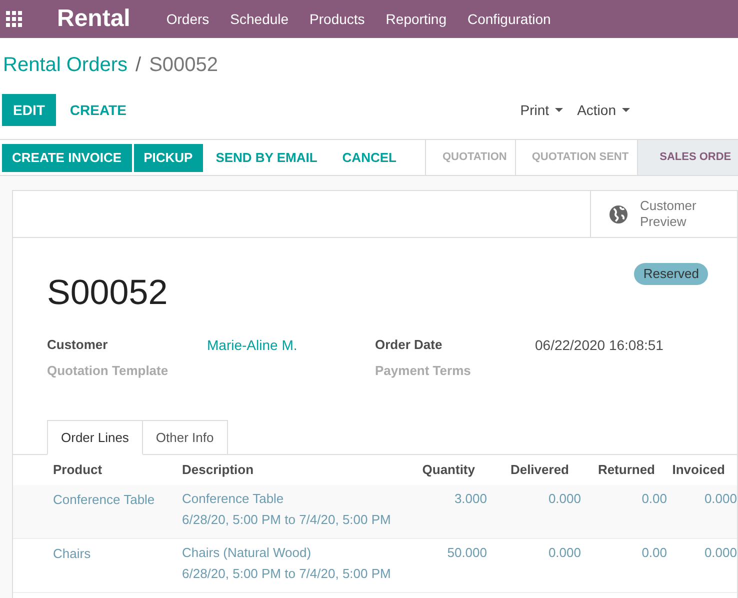  Describe the element at coordinates (509, 19) in the screenshot. I see `menu-item: Configuration` at that location.